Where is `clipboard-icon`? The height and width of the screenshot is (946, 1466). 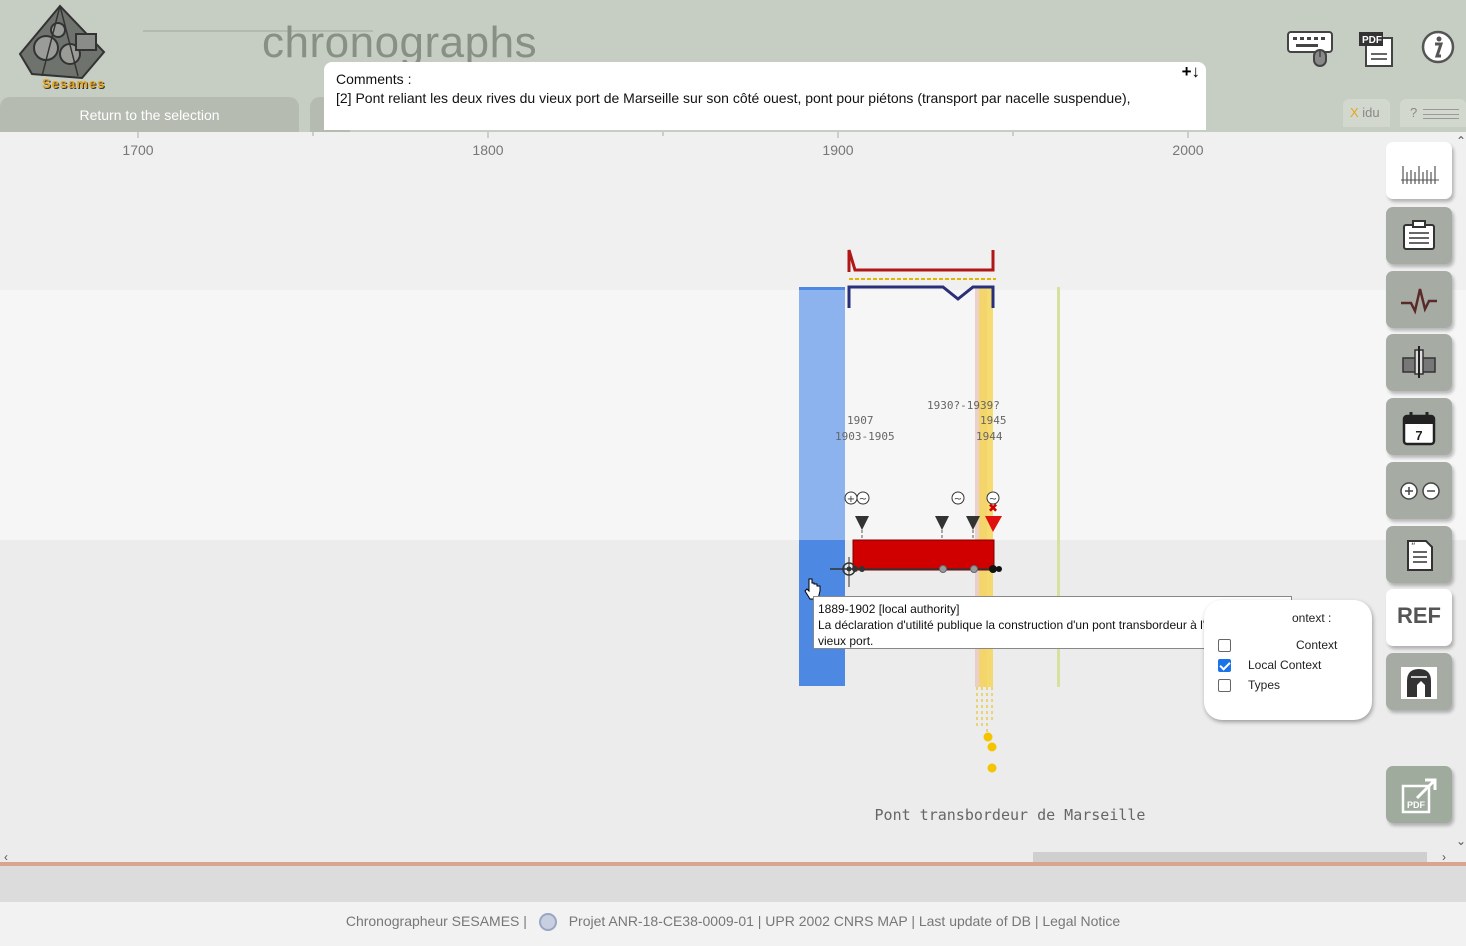
clipboard-icon is located at coordinates (1419, 235).